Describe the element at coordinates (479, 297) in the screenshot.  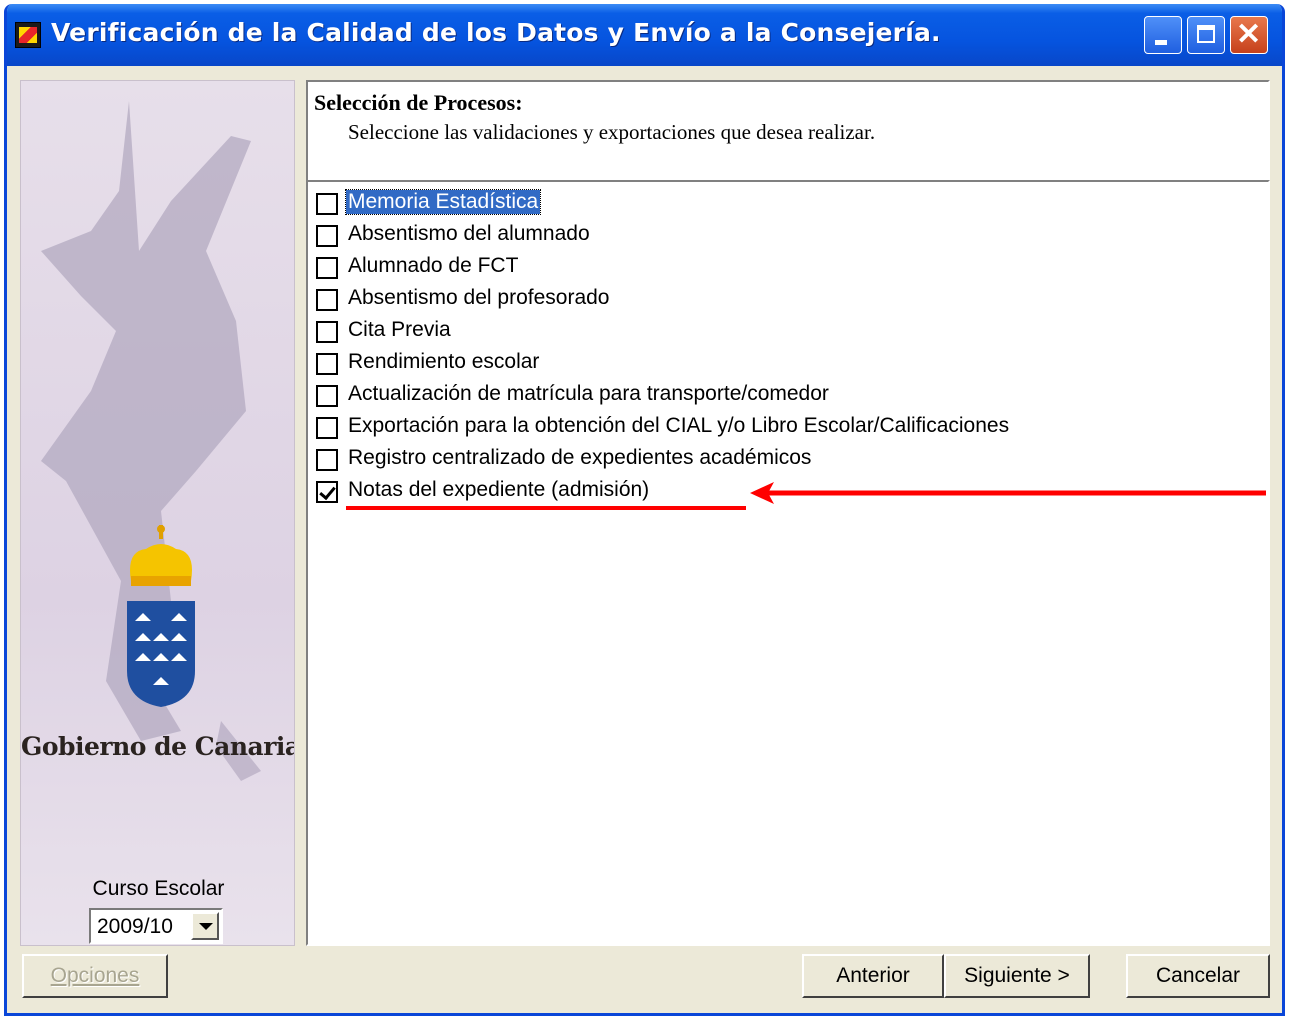
I see `process-label: Absentismo del profesorado` at that location.